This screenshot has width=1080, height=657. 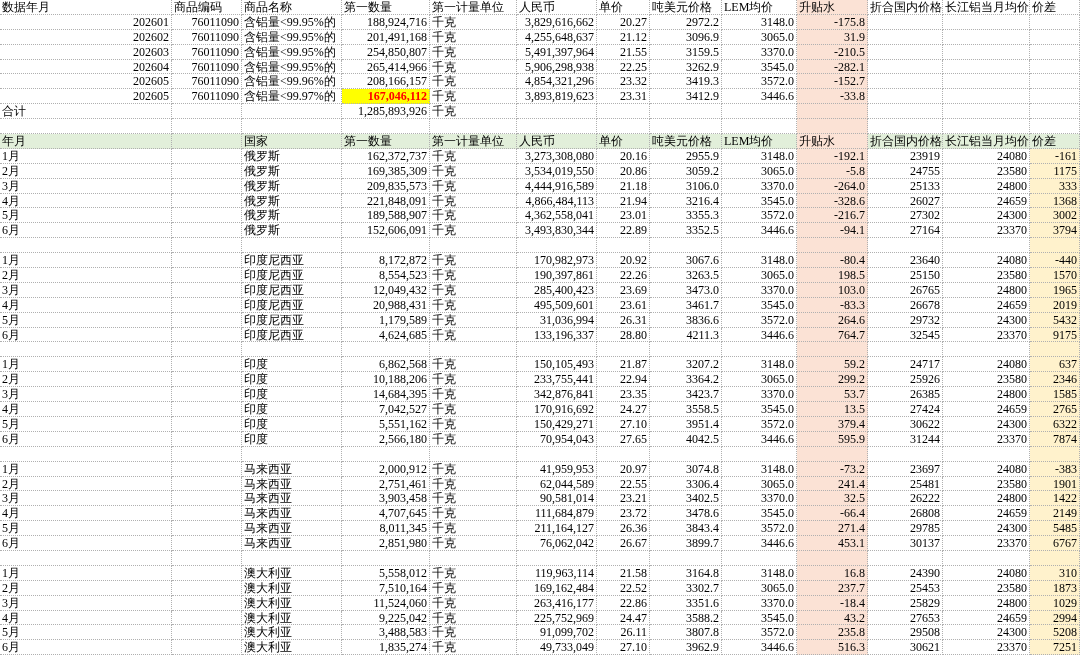 I want to click on table-cell: 53.7, so click(x=832, y=395).